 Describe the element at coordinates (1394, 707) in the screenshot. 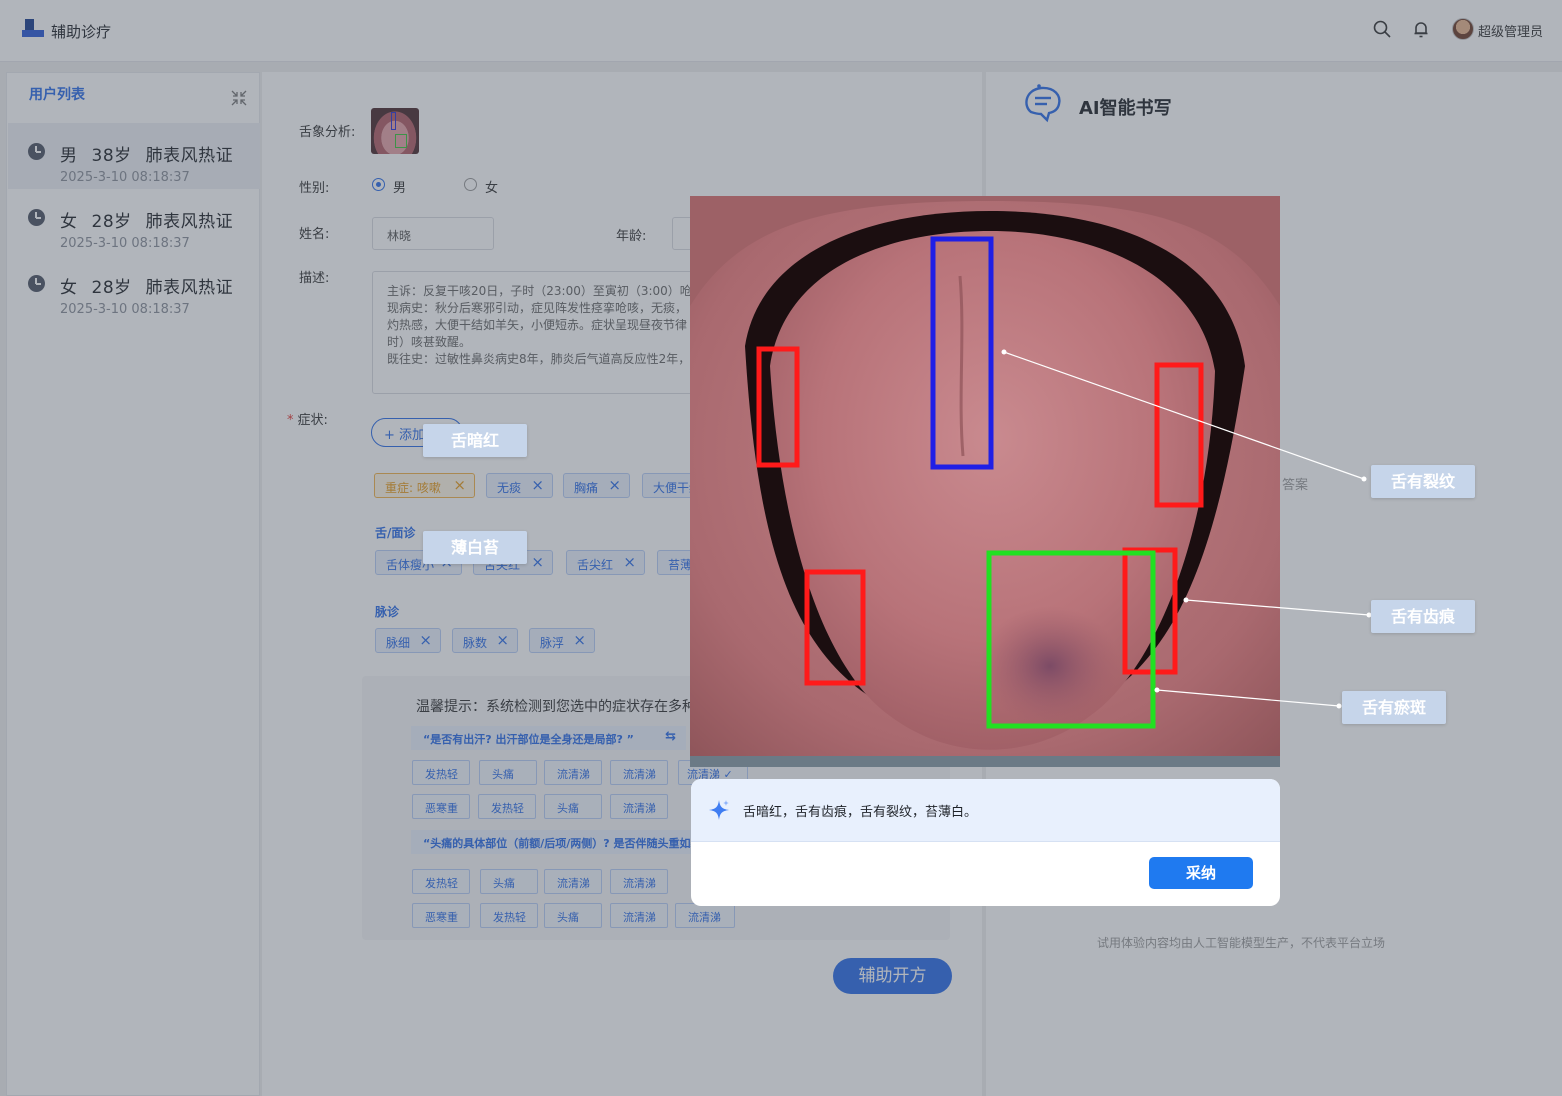

I see `label-ecchymosis: 舌有瘀斑` at that location.